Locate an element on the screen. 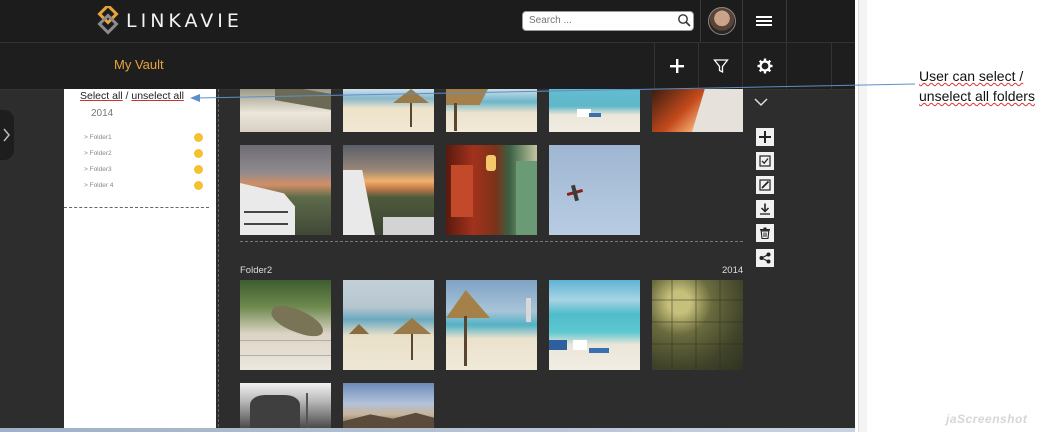  annotation-line: User can select / is located at coordinates (971, 76).